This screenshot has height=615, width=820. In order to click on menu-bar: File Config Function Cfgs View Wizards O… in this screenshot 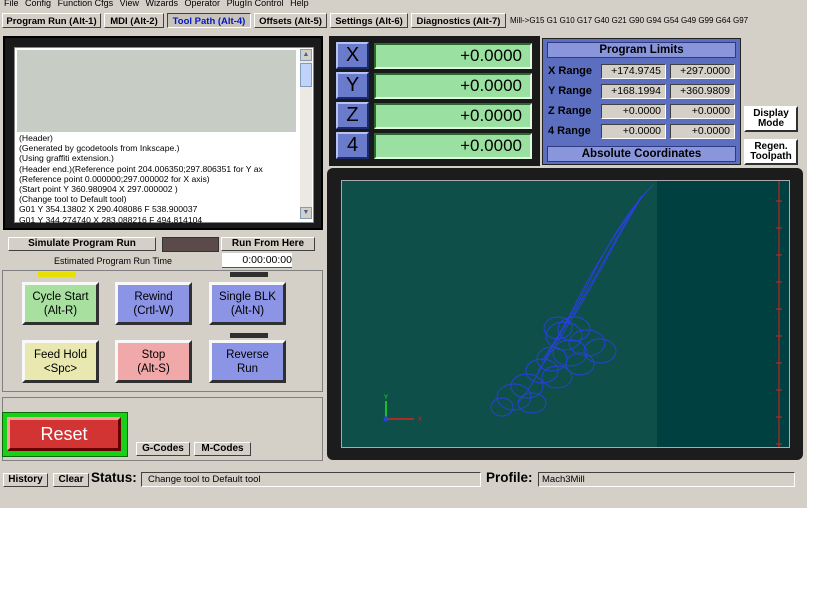, I will do `click(403, 5)`.